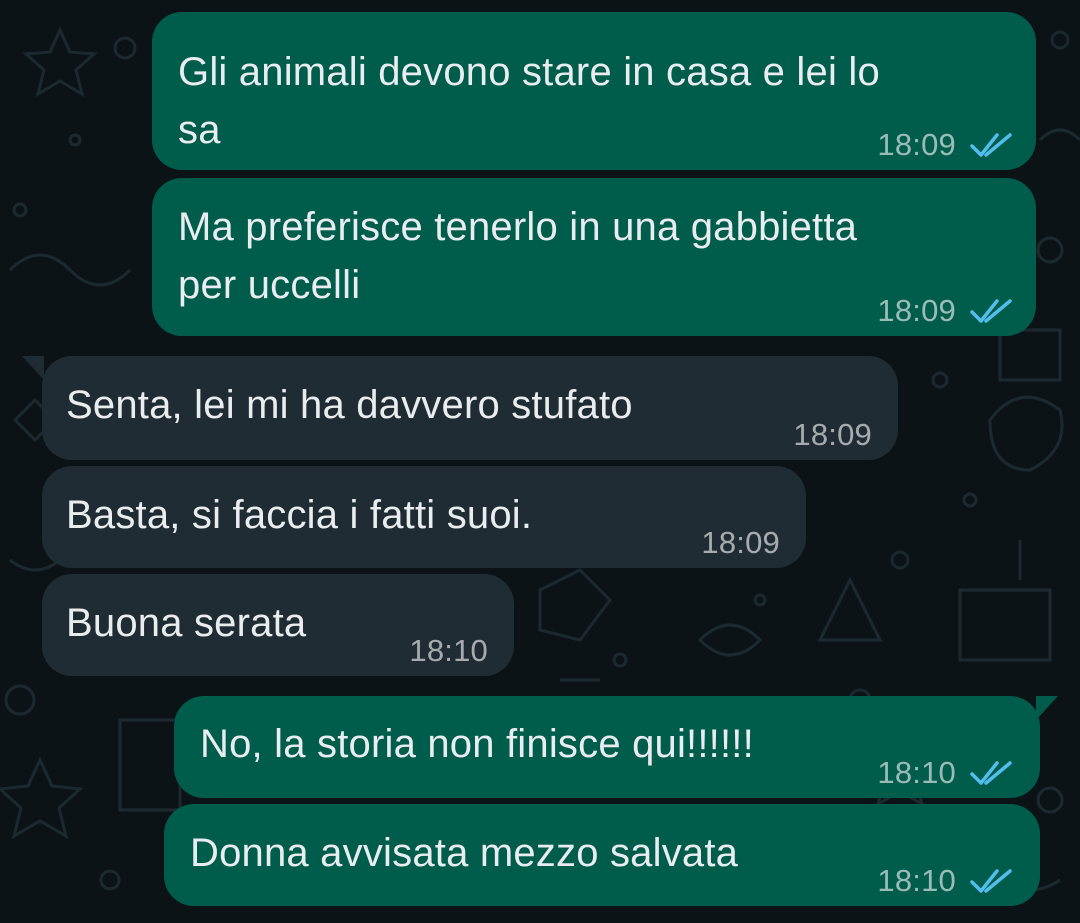 This screenshot has height=923, width=1080. What do you see at coordinates (186, 623) in the screenshot?
I see `message-text: Buona serata` at bounding box center [186, 623].